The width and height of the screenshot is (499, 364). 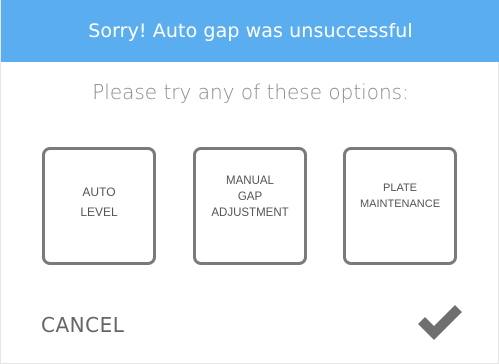 I want to click on cancel-button: CANCEL, so click(x=82, y=325).